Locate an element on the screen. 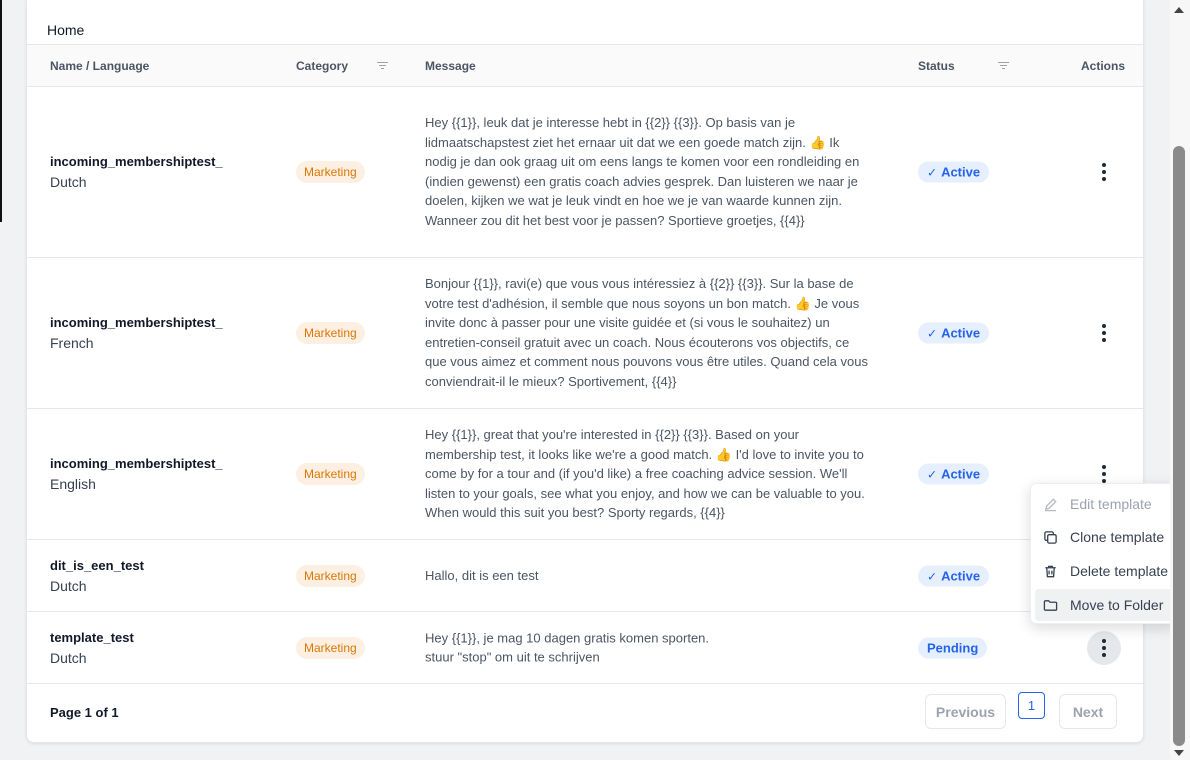 This screenshot has width=1190, height=760. name-cell: incoming_membershiptest_ Dutch is located at coordinates (136, 172).